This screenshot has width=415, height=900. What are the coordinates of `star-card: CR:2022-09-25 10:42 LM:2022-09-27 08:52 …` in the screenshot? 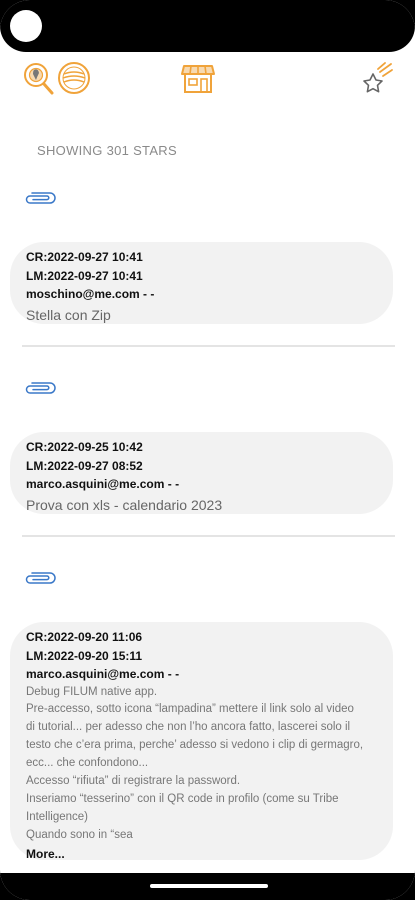 It's located at (201, 473).